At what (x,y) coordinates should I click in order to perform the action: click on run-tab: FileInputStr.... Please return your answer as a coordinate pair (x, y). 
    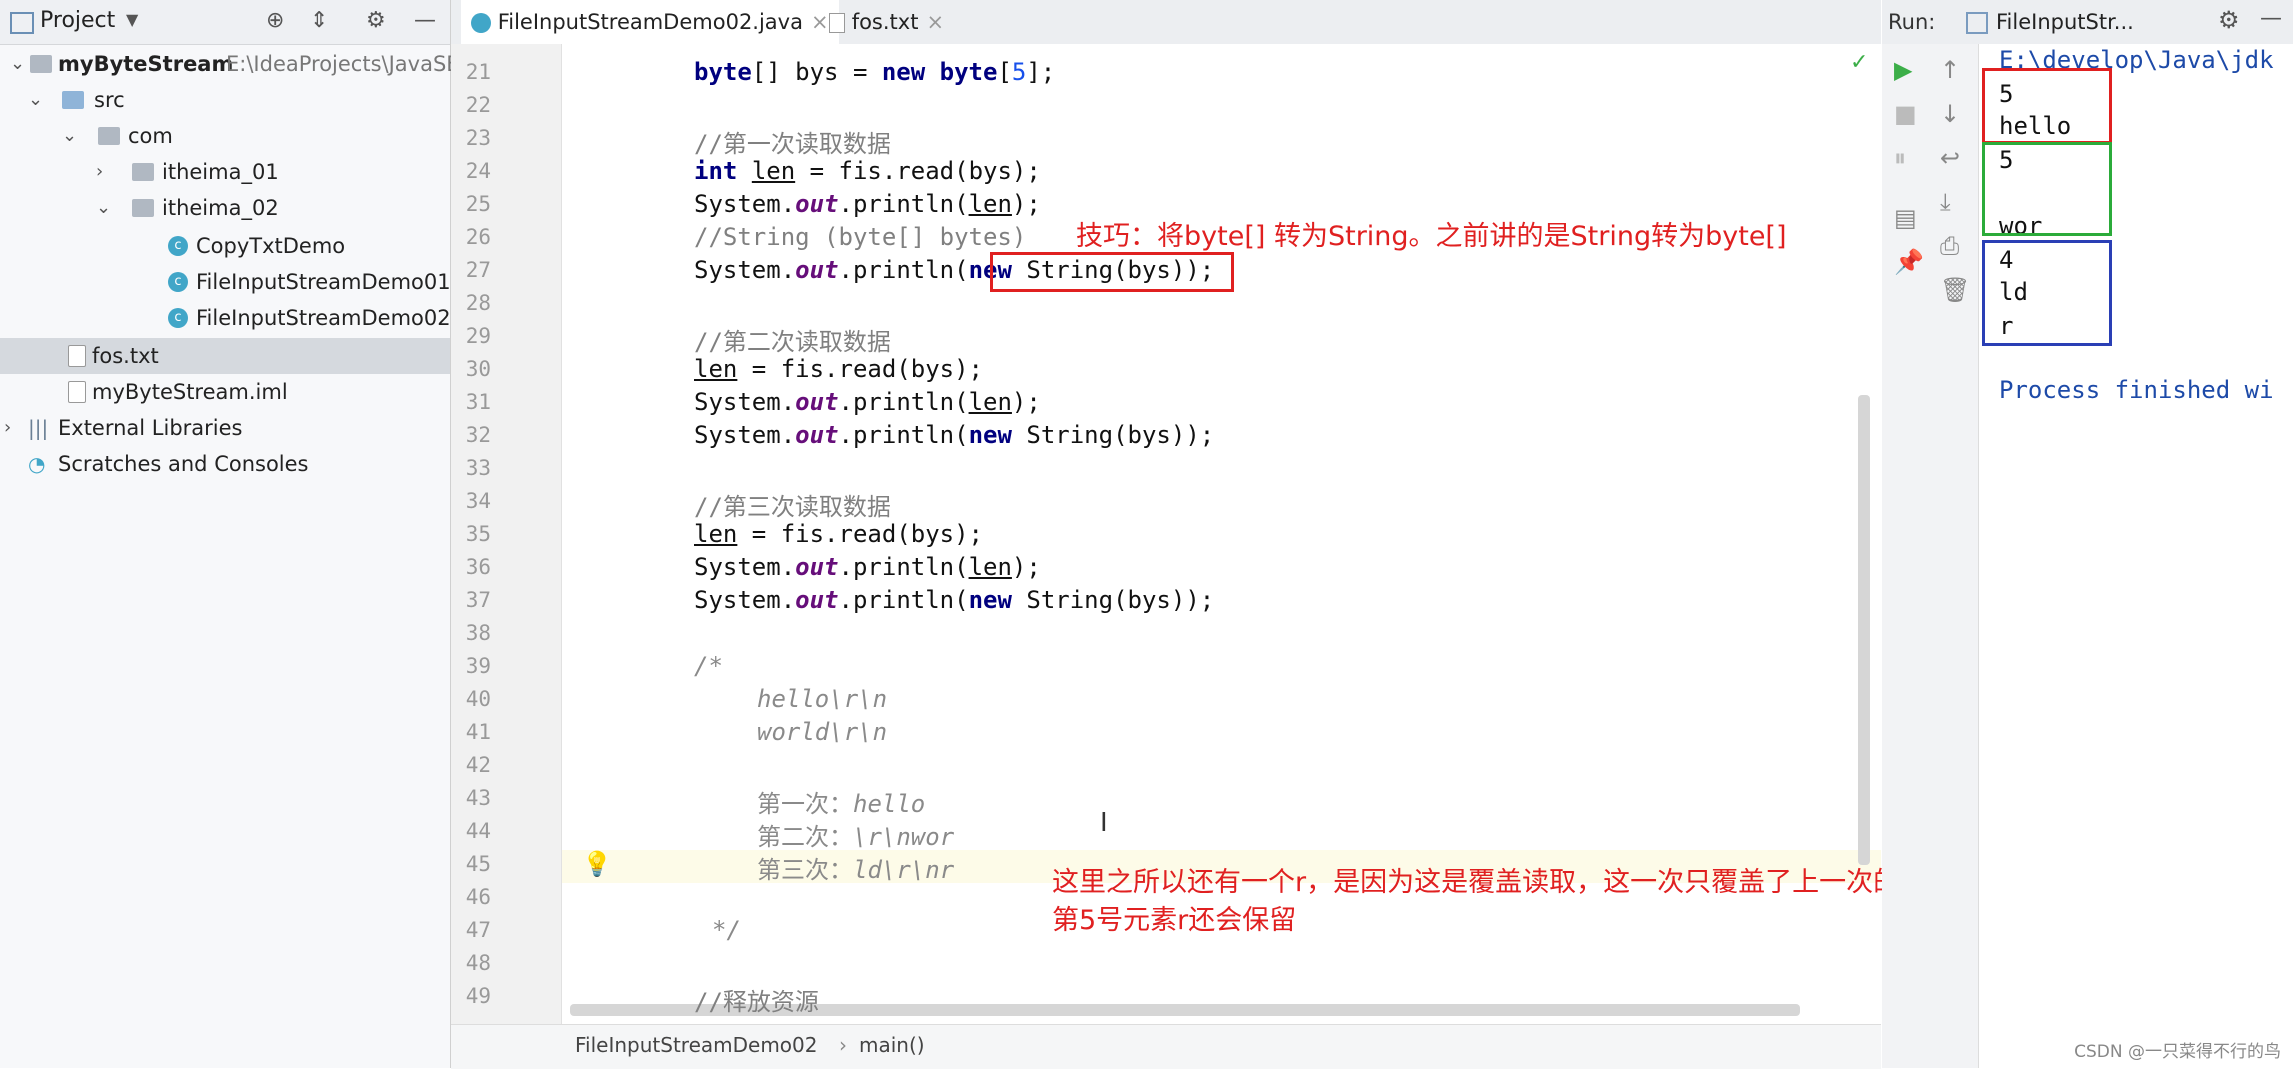
    Looking at the image, I should click on (2065, 22).